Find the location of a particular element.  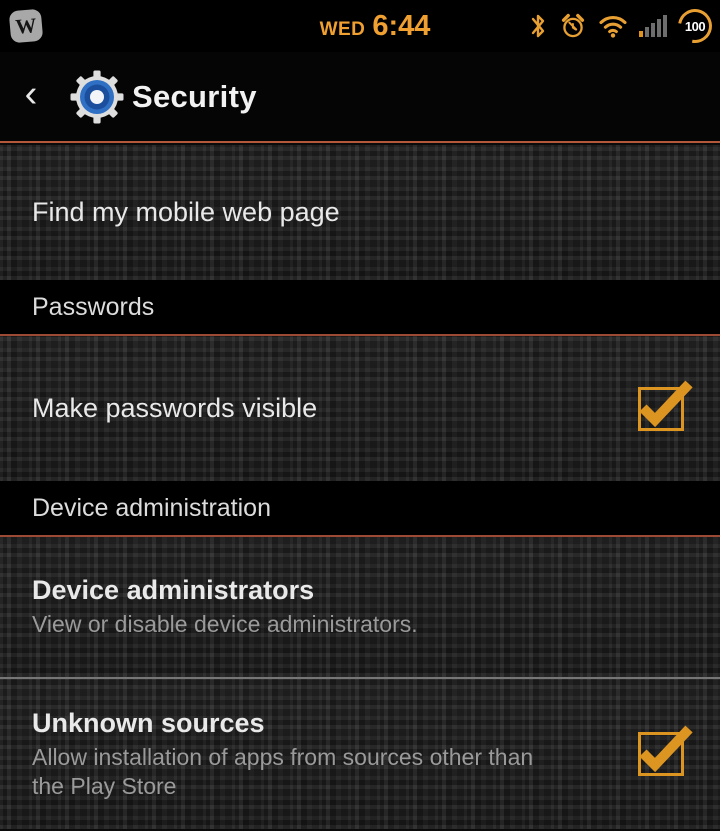

page-title: Security is located at coordinates (194, 96).